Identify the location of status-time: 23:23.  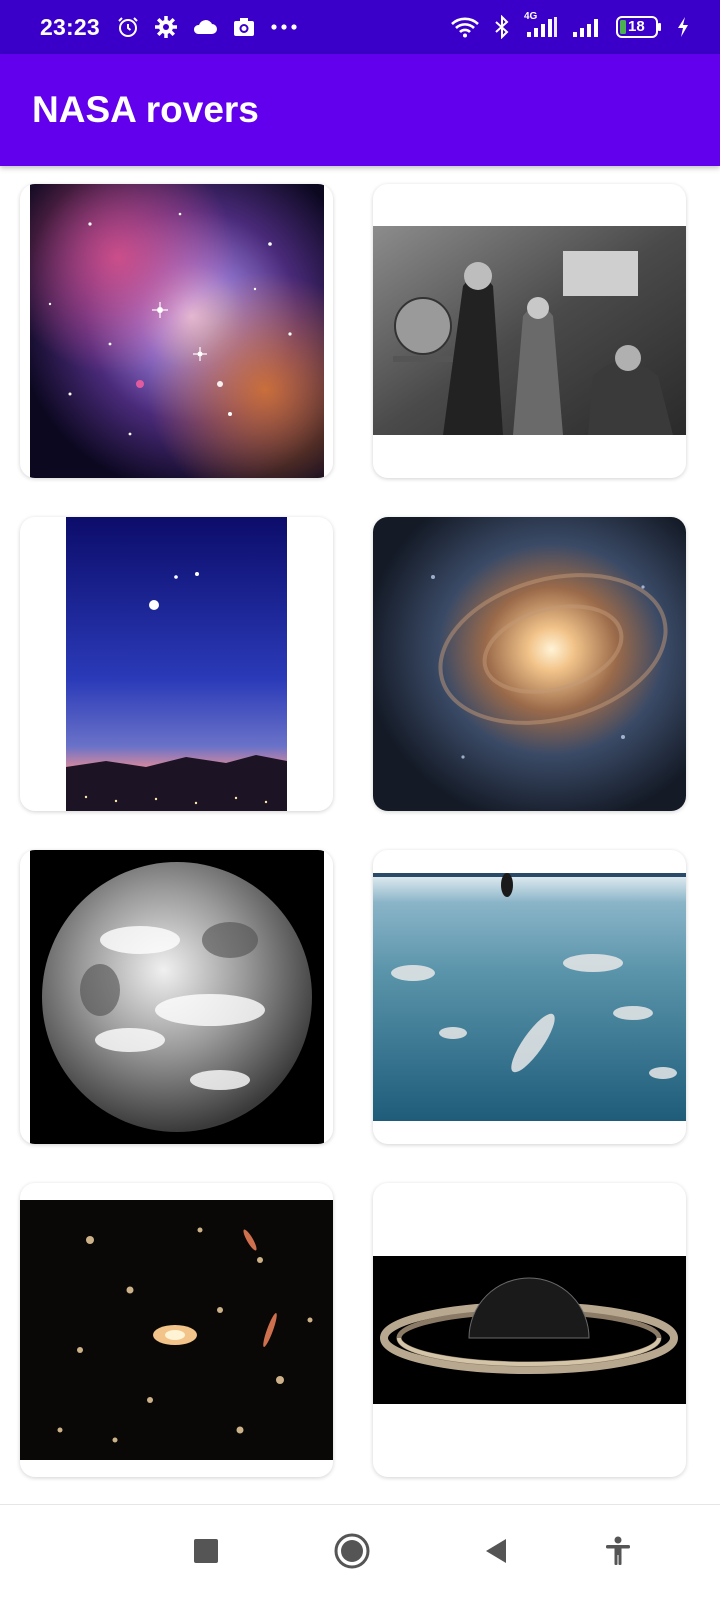
(70, 26).